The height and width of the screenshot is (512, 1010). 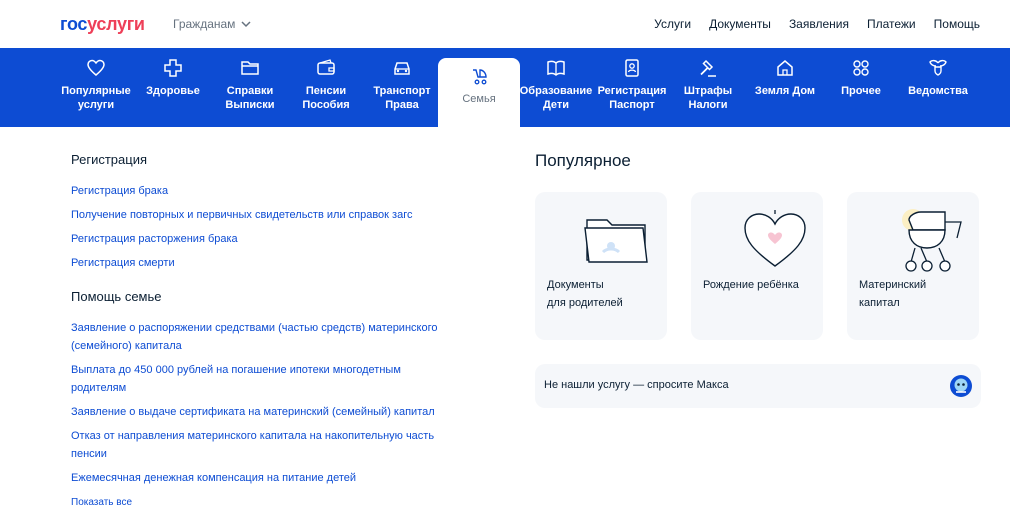 I want to click on car-icon, so click(x=402, y=68).